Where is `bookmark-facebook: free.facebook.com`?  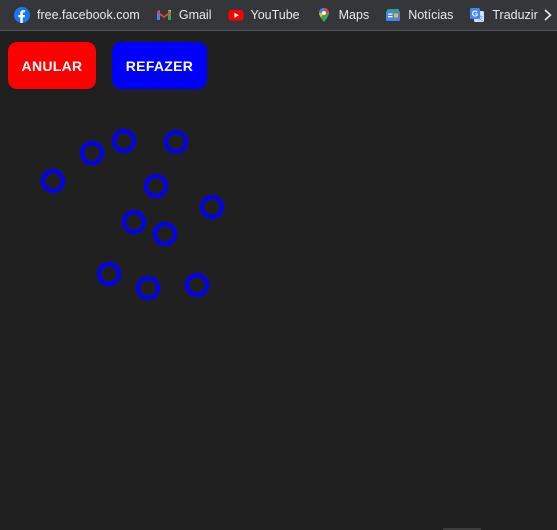
bookmark-facebook: free.facebook.com is located at coordinates (77, 15).